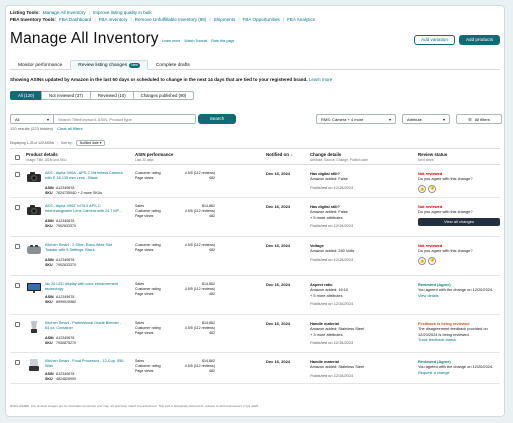  I want to click on category-filter-select: RMS: Camera + 4 more ▾, so click(356, 119).